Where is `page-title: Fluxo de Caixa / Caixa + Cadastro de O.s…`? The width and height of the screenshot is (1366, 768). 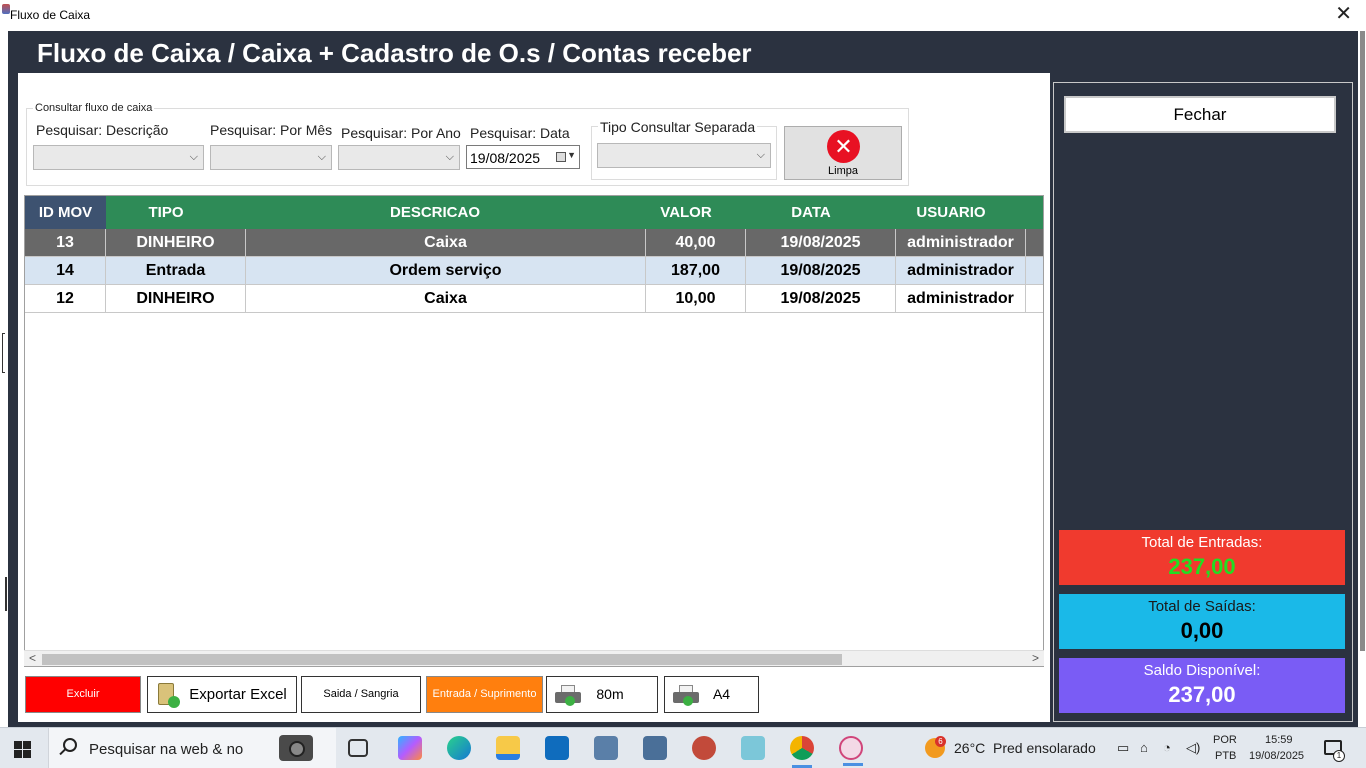
page-title: Fluxo de Caixa / Caixa + Cadastro de O.s… is located at coordinates (394, 53).